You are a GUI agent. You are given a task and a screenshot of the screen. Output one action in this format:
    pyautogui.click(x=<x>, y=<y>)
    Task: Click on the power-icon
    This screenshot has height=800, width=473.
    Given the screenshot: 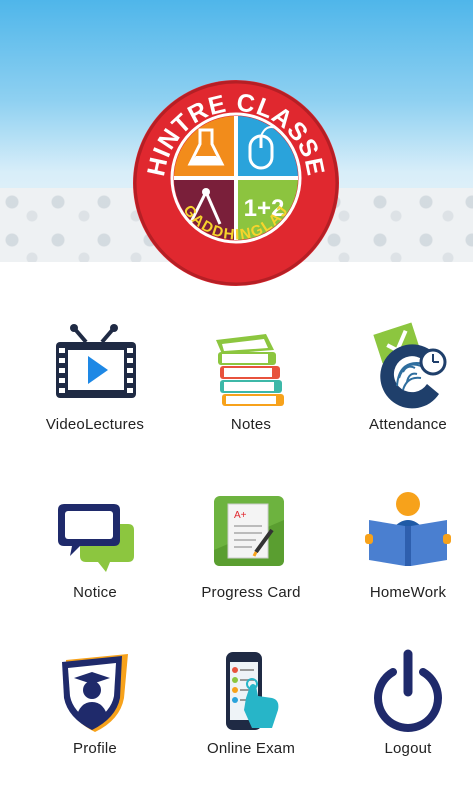 What is the action you would take?
    pyautogui.click(x=408, y=691)
    